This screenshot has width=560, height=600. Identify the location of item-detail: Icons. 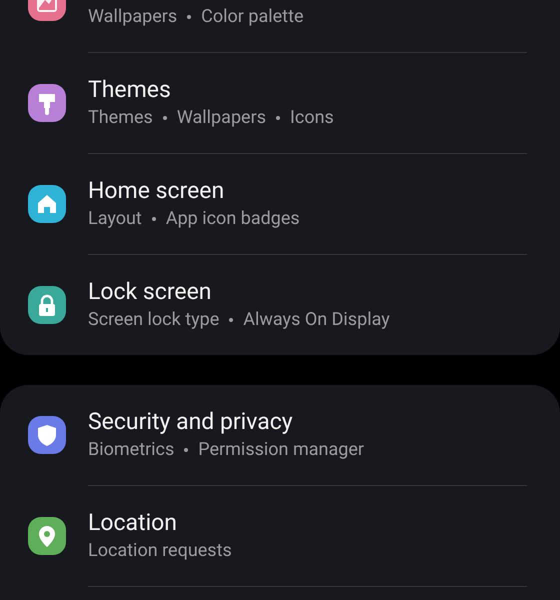
(312, 118).